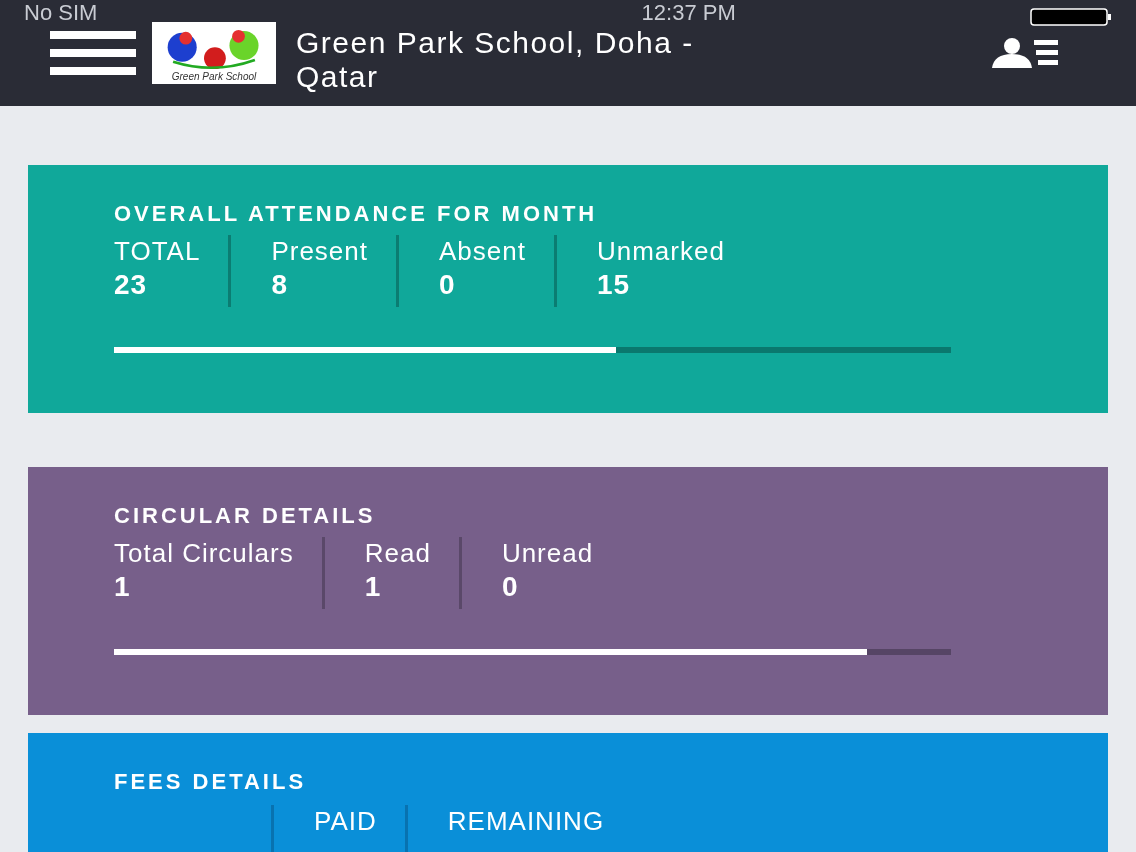  What do you see at coordinates (688, 13) in the screenshot?
I see `clock-label: 12:37 PM` at bounding box center [688, 13].